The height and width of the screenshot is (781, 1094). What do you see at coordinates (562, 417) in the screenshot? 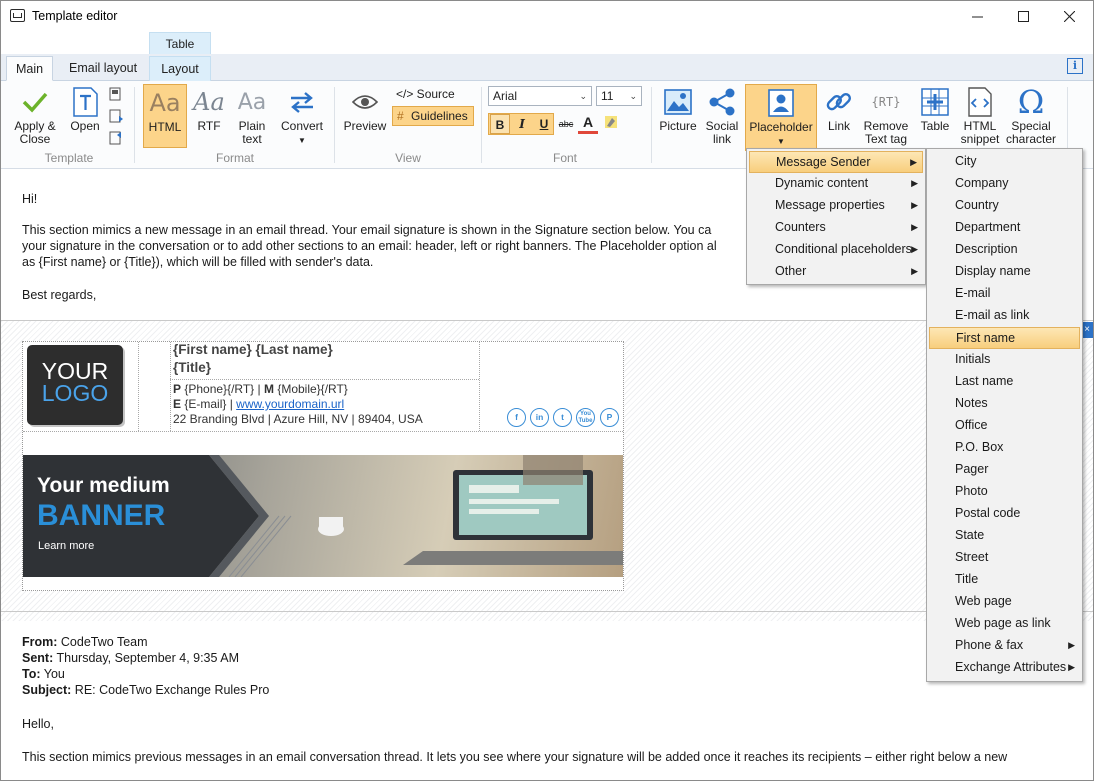
I see `twitter-icon: t` at bounding box center [562, 417].